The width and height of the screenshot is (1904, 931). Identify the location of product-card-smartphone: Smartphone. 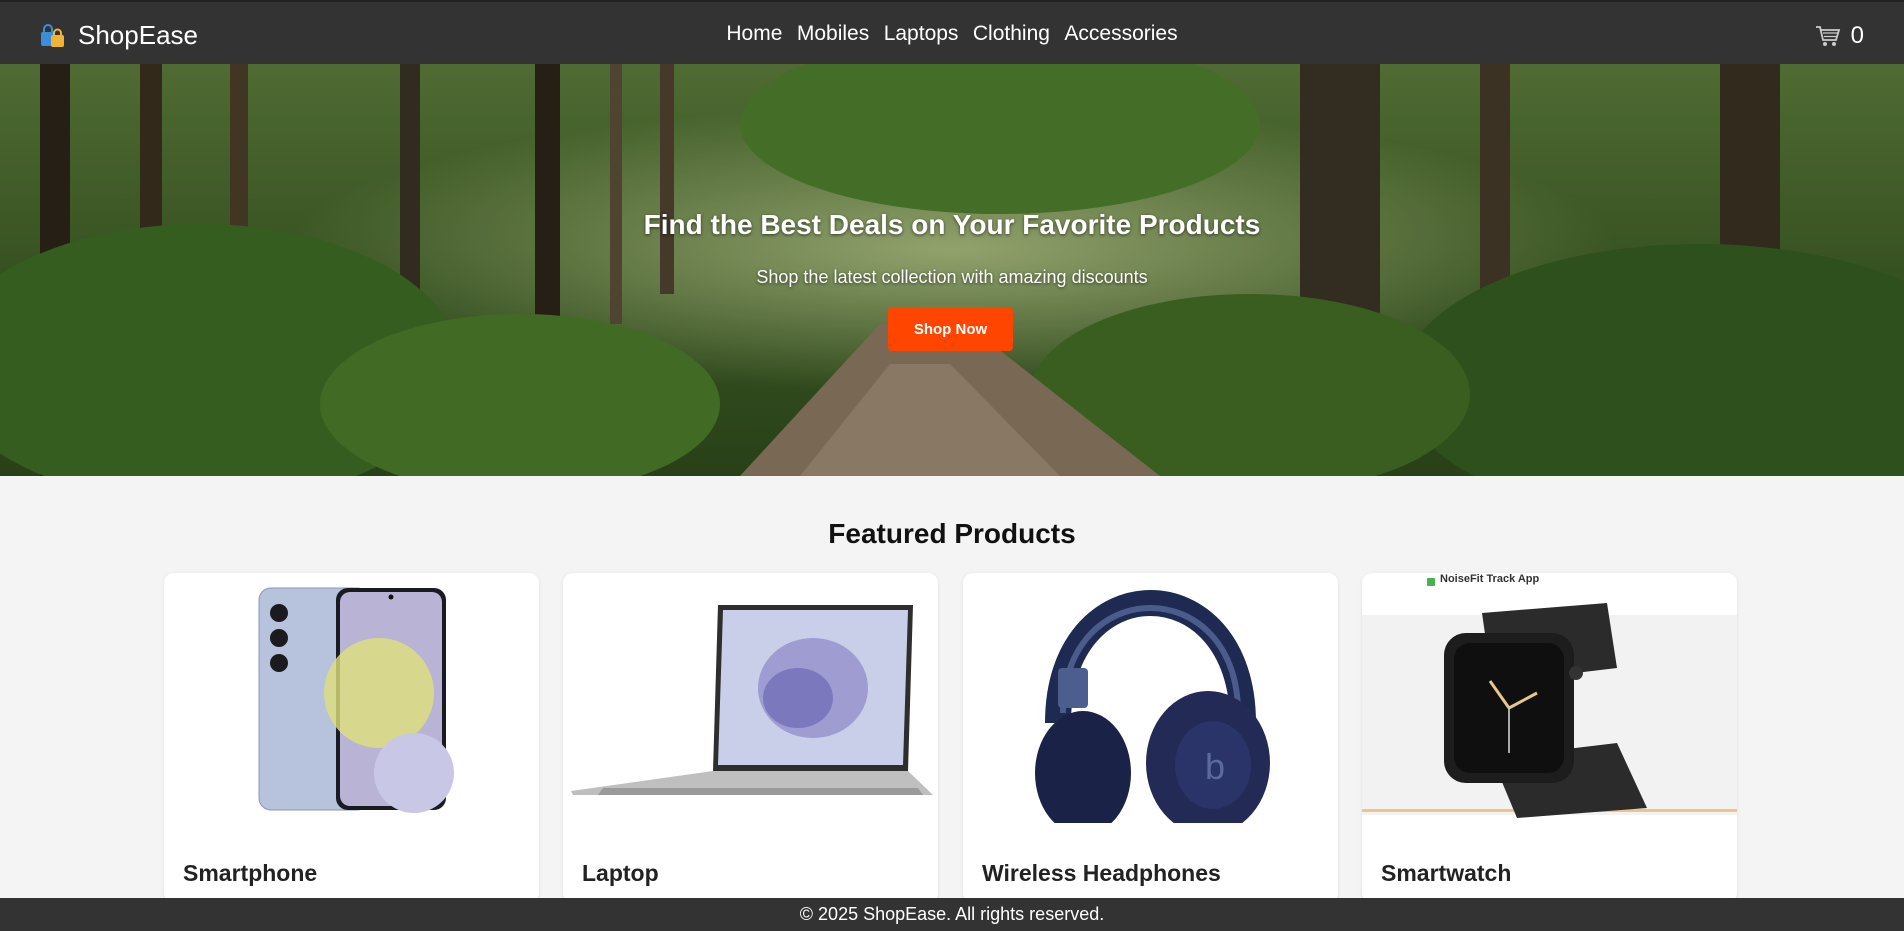
(351, 738).